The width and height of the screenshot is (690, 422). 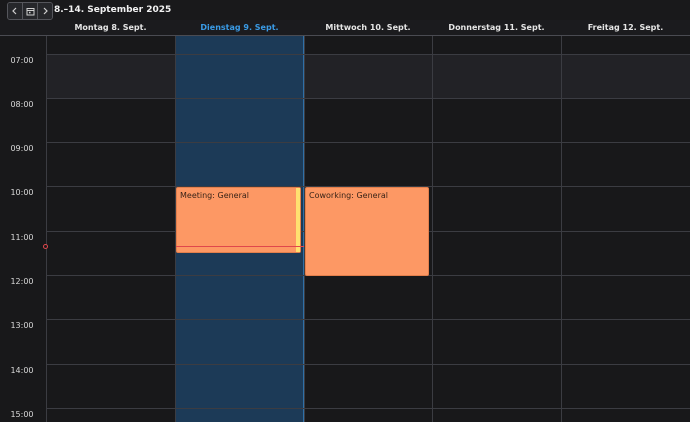 I want to click on hour-label: 13:00, so click(x=22, y=325).